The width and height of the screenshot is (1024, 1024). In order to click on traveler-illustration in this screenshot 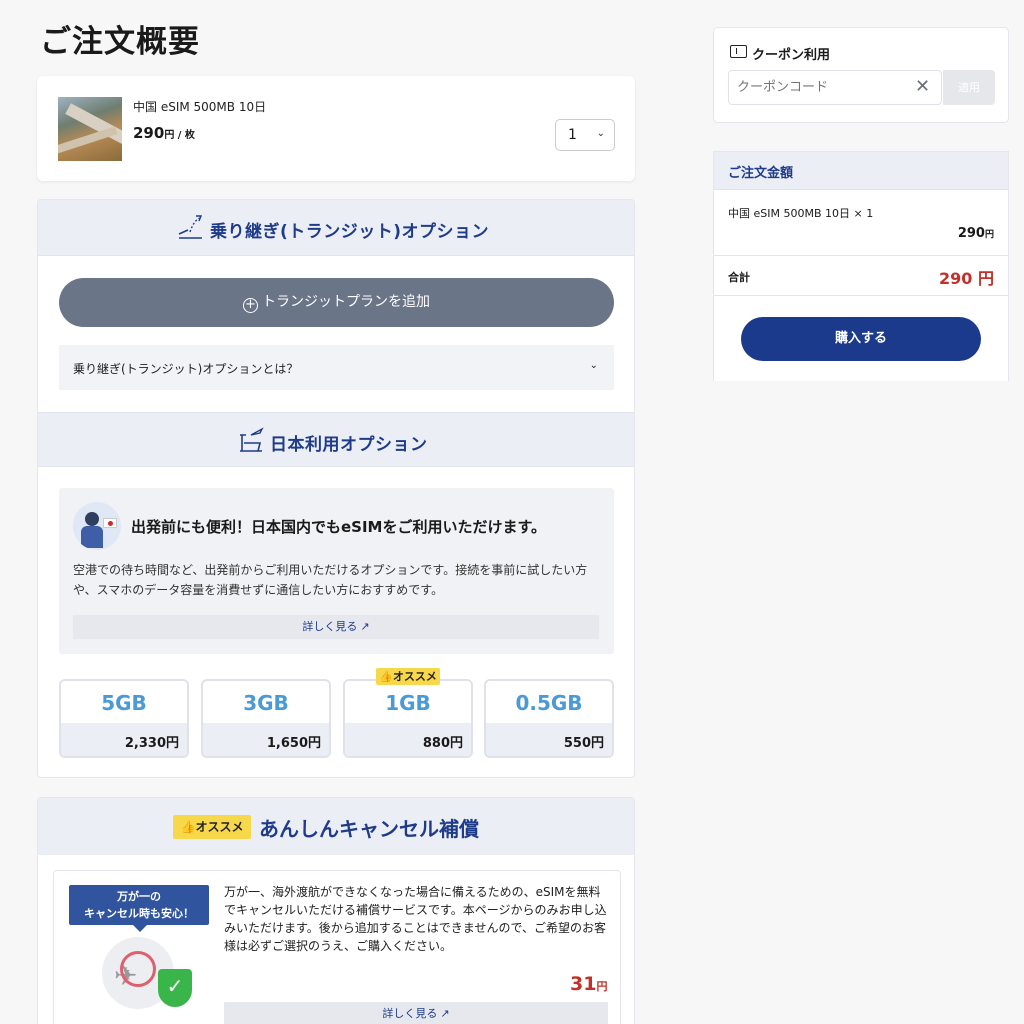, I will do `click(97, 526)`.